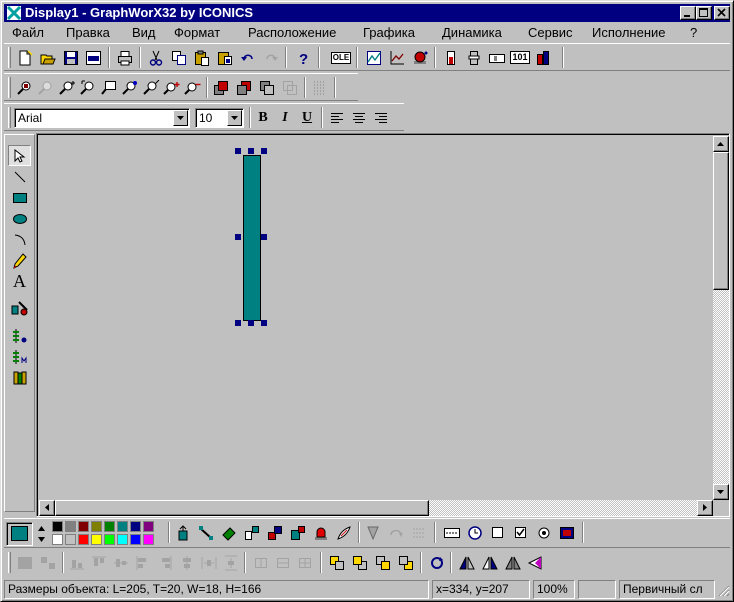  Describe the element at coordinates (344, 532) in the screenshot. I see `brush-button` at that location.